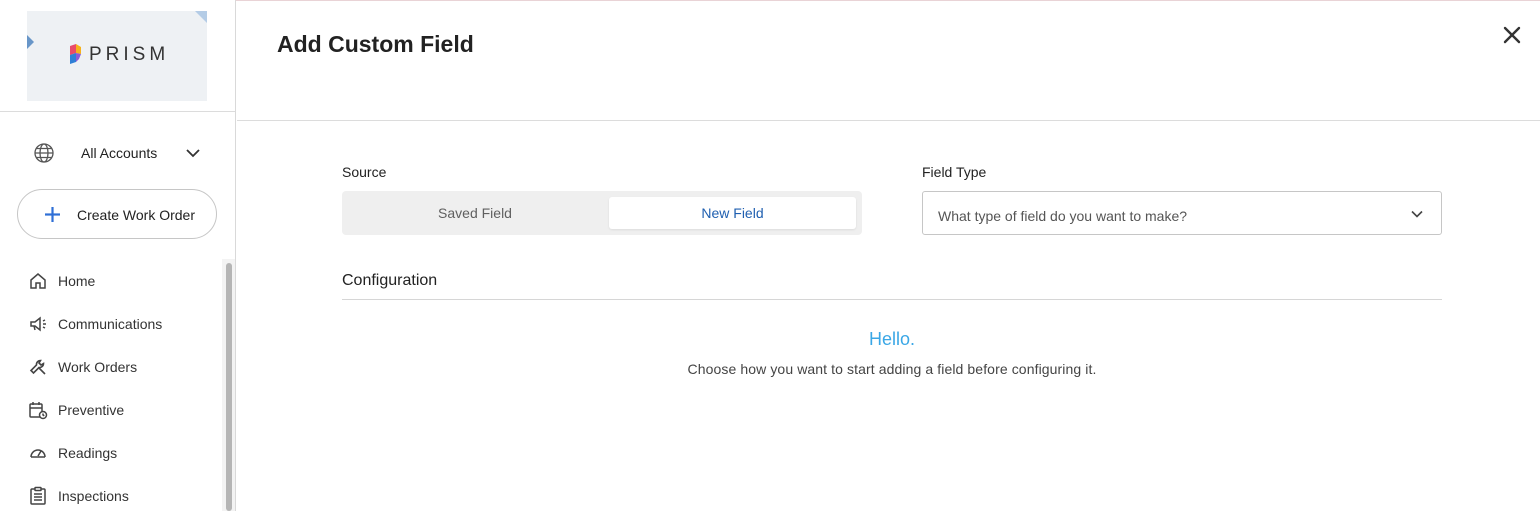 This screenshot has width=1540, height=511. I want to click on brand-logo: PRISM, so click(117, 56).